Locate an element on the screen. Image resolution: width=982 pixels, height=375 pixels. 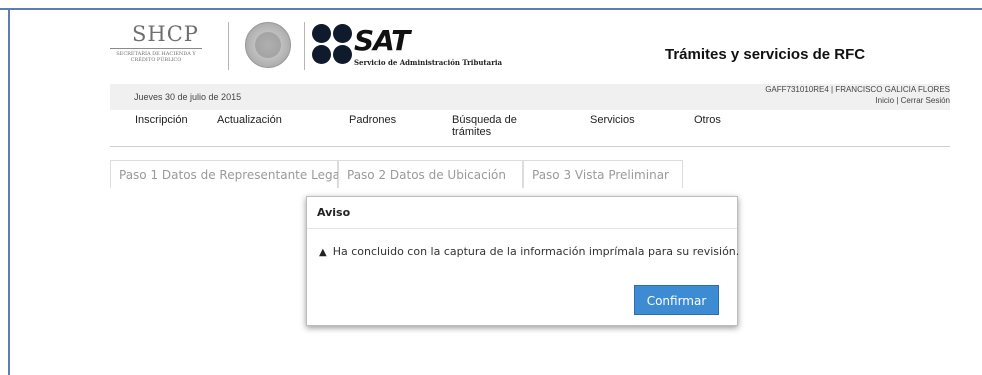
nav-item-busqueda-tramites: Búsqueda de trámites is located at coordinates (484, 126).